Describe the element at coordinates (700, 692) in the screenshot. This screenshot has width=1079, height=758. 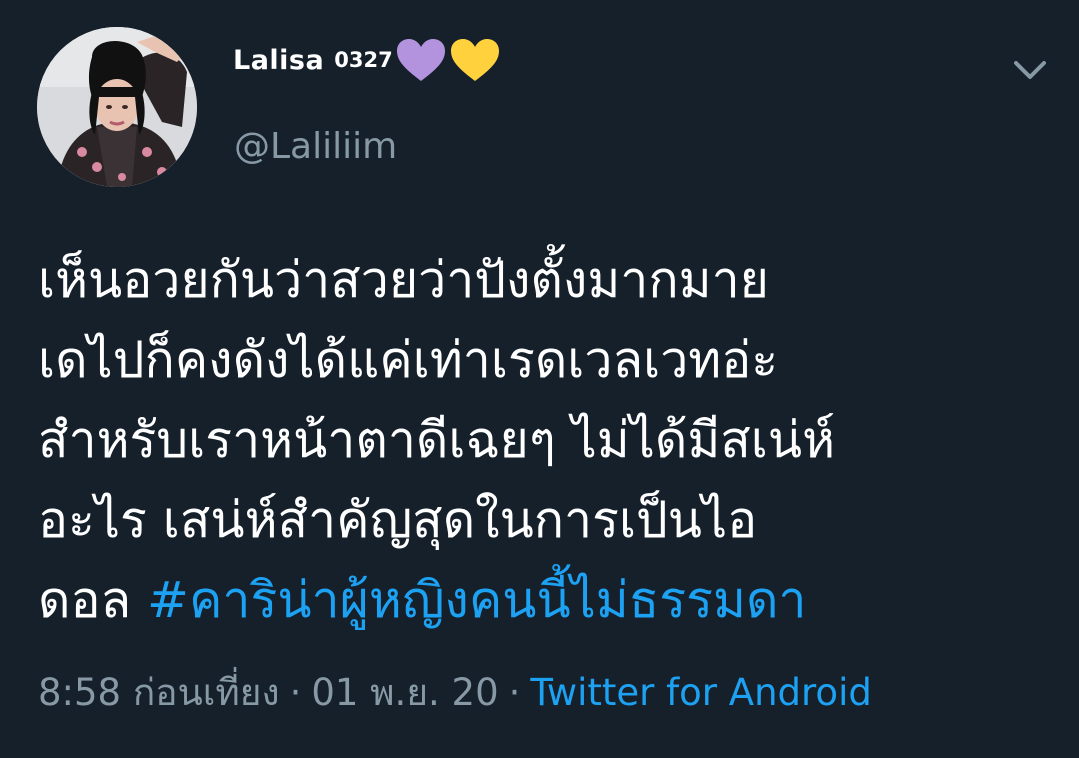
I see `tweet-source-link: Twitter for Android` at that location.